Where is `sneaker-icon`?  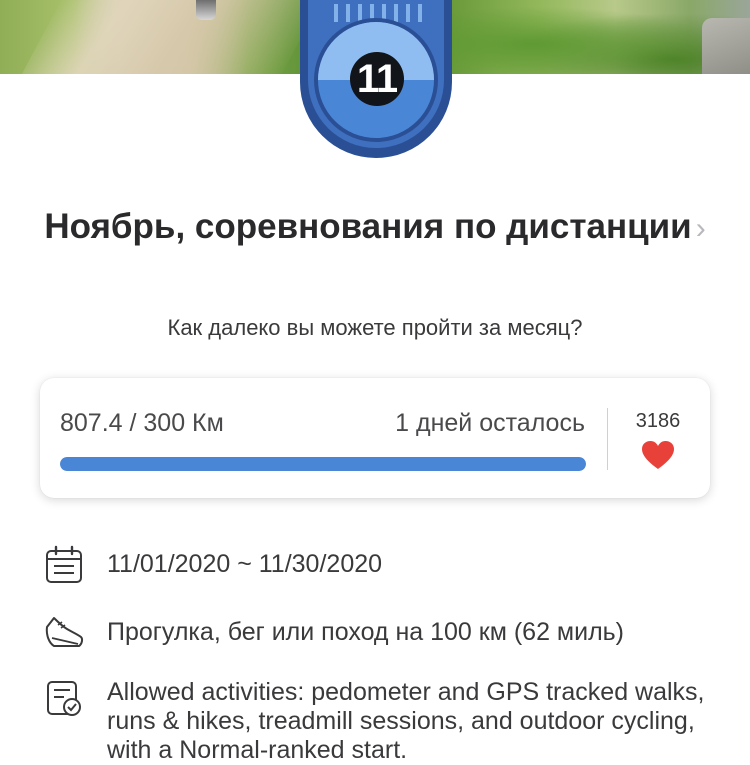
sneaker-icon is located at coordinates (64, 632).